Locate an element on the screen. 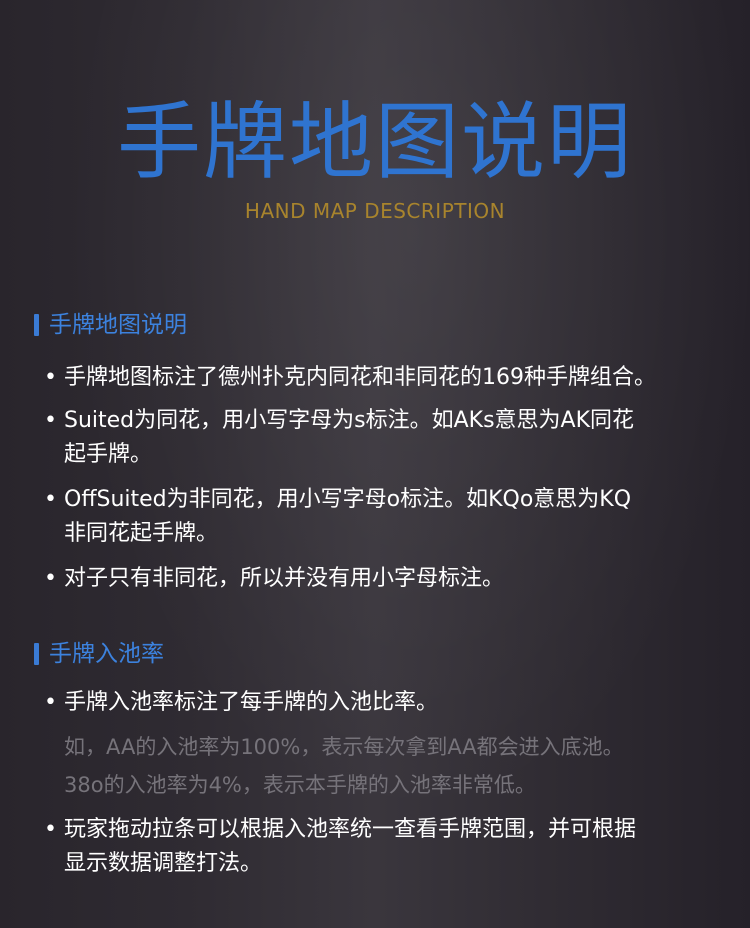 Image resolution: width=750 pixels, height=928 pixels. list-item: • 手牌地图标注了德州扑克内同花和非同花的169种手牌组合。 is located at coordinates (386, 378).